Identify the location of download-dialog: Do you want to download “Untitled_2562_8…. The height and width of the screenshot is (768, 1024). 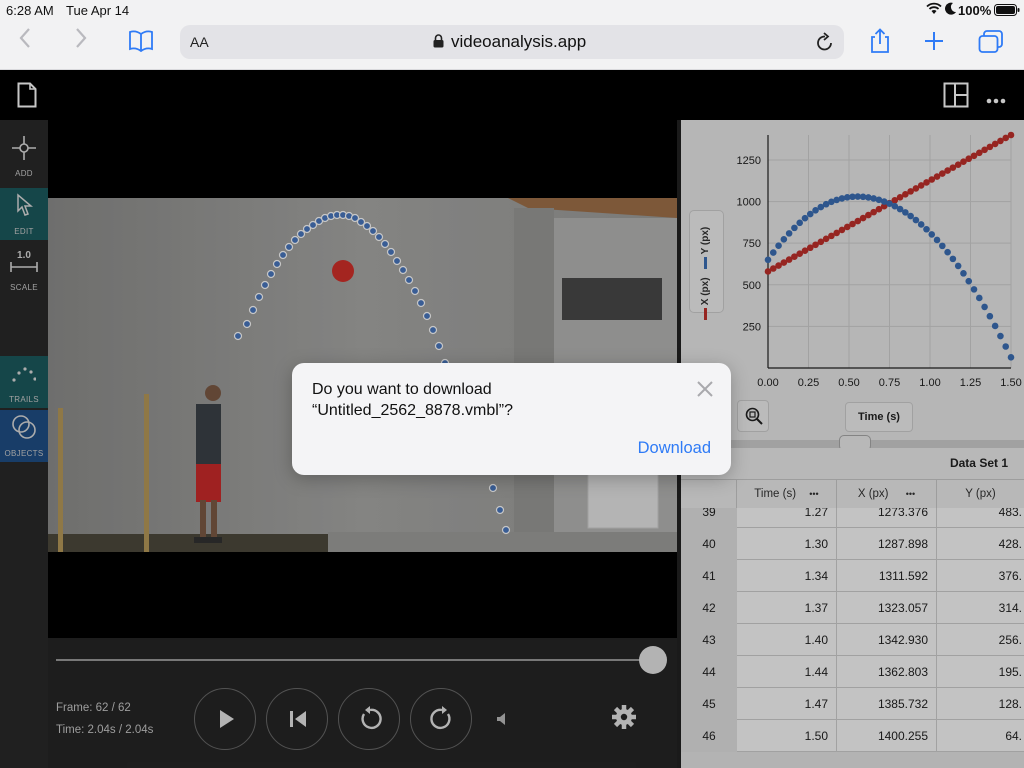
(511, 419).